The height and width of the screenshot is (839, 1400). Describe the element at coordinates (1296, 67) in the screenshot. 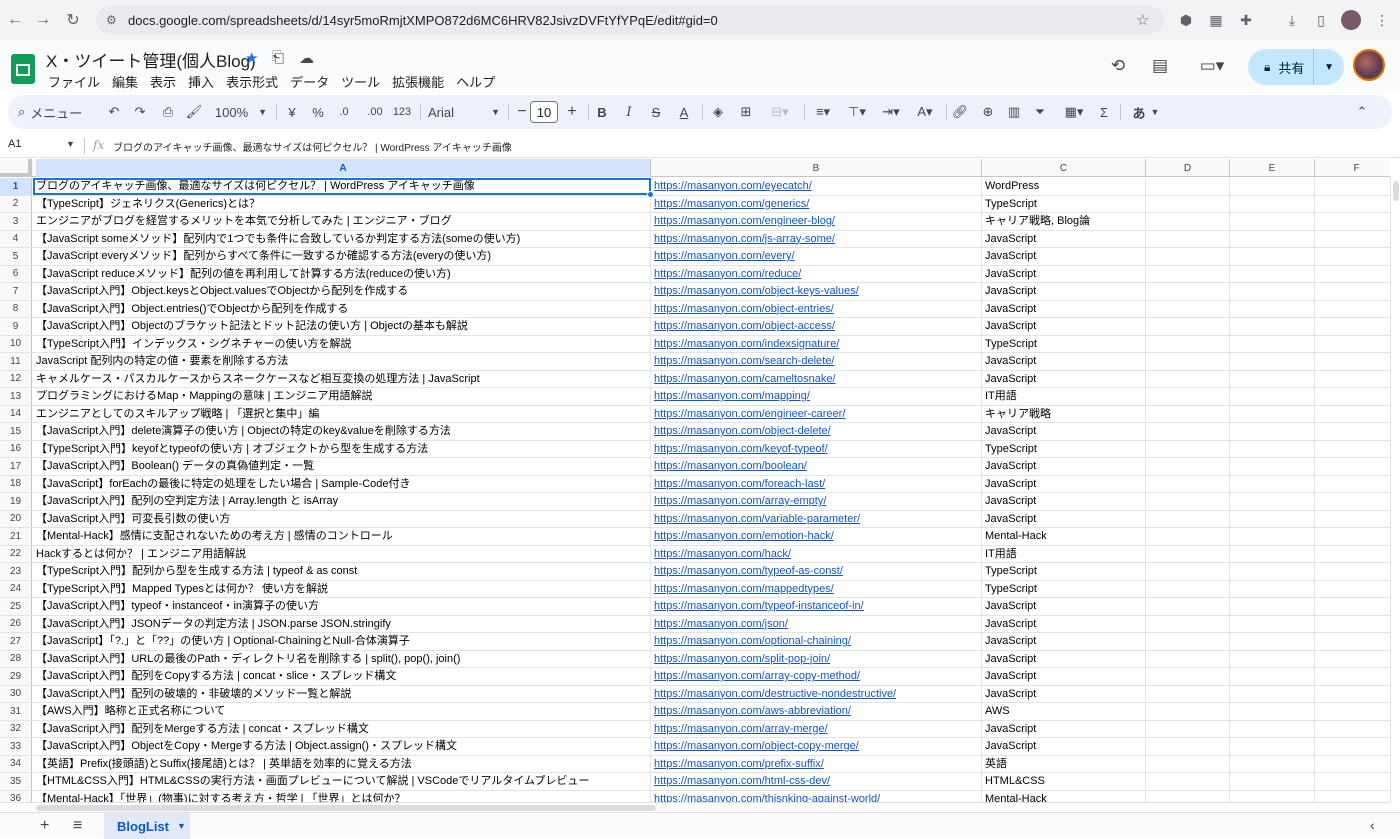

I see `share-button: 🔒︎ 共有 ▼` at that location.